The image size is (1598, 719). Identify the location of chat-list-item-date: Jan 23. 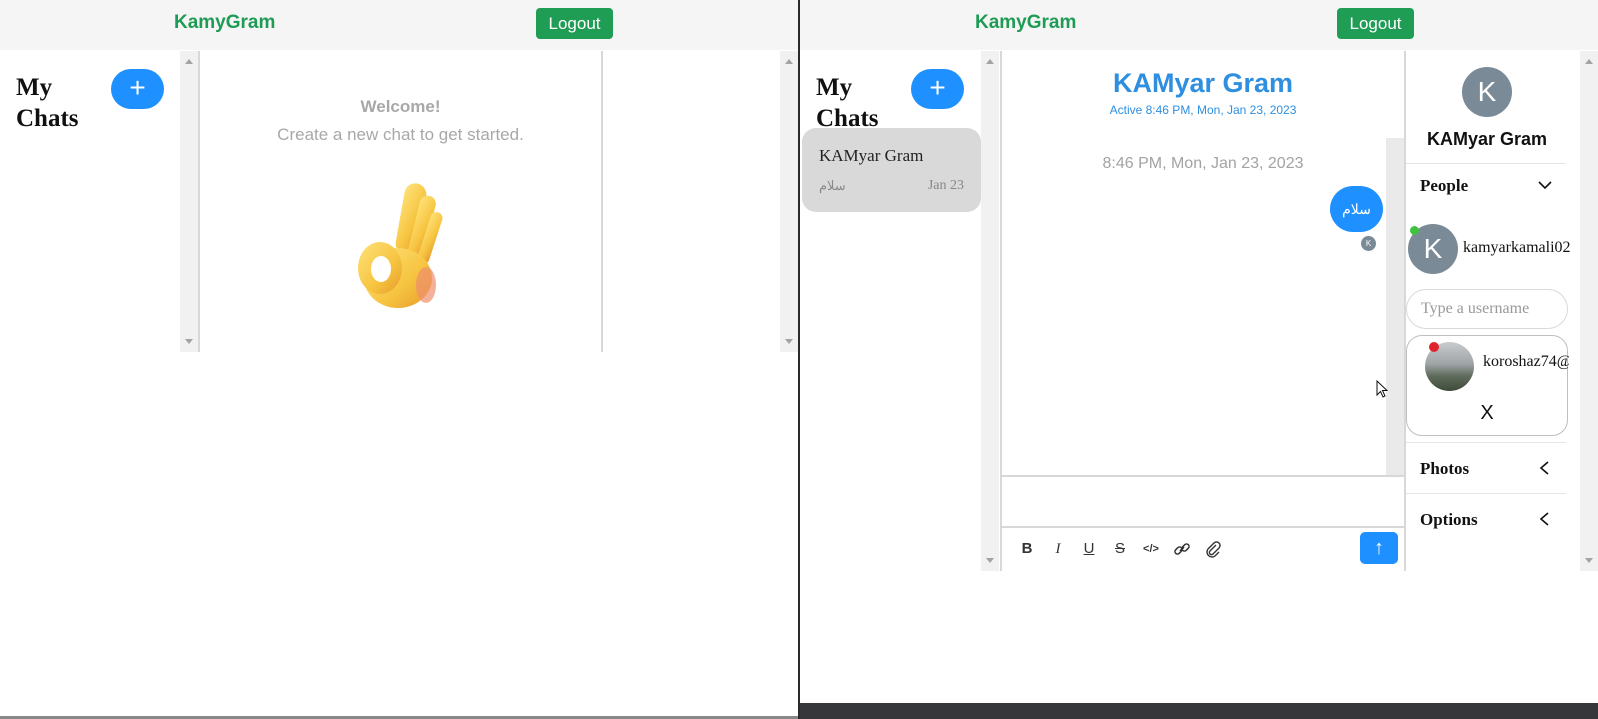
(945, 185).